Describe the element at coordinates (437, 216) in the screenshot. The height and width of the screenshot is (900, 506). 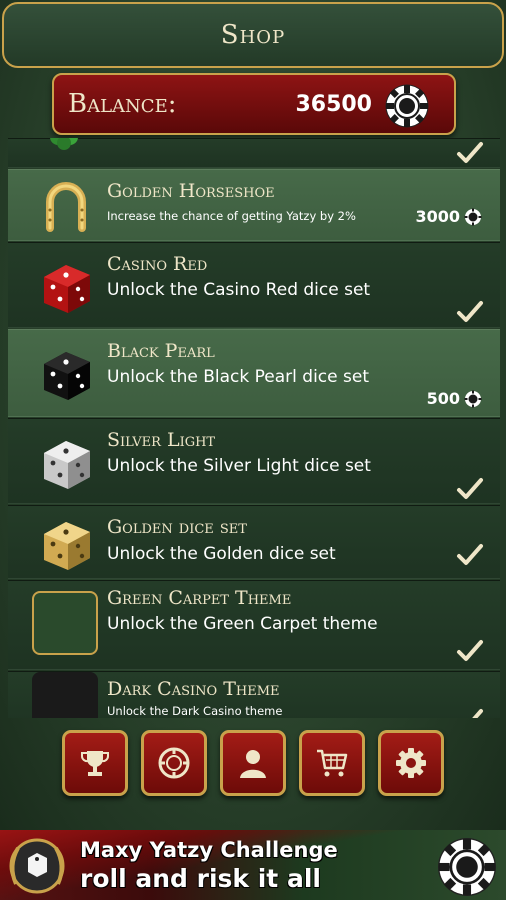
I see `price-value: 3000` at that location.